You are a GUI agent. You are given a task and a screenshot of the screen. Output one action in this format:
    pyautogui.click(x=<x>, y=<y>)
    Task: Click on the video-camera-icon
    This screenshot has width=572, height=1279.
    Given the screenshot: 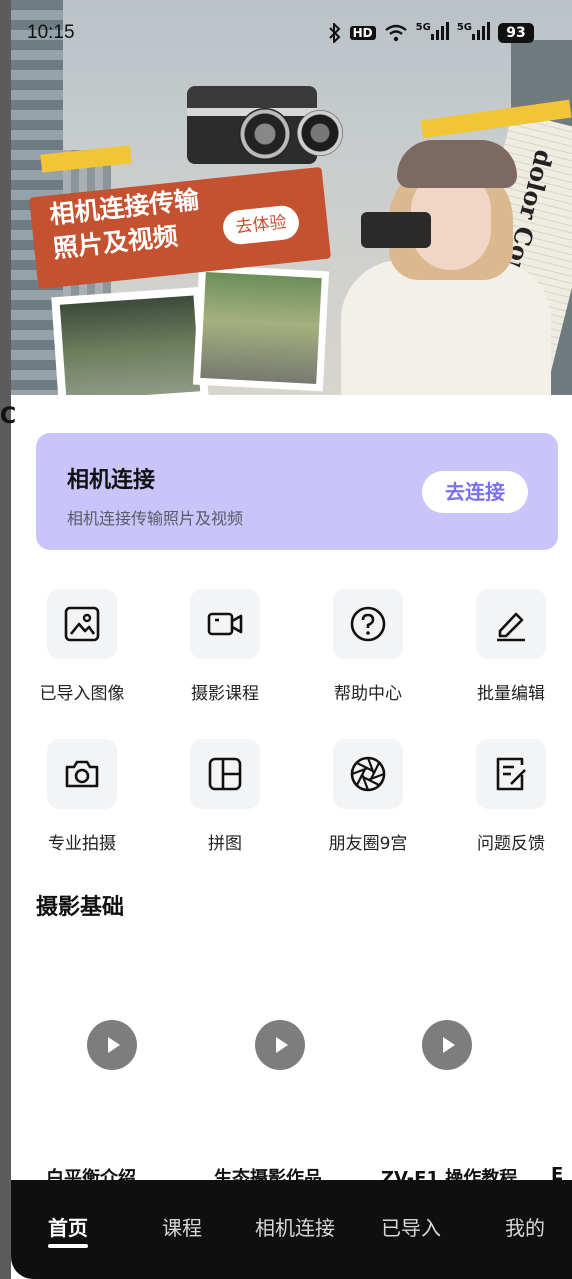 What is the action you would take?
    pyautogui.click(x=225, y=624)
    